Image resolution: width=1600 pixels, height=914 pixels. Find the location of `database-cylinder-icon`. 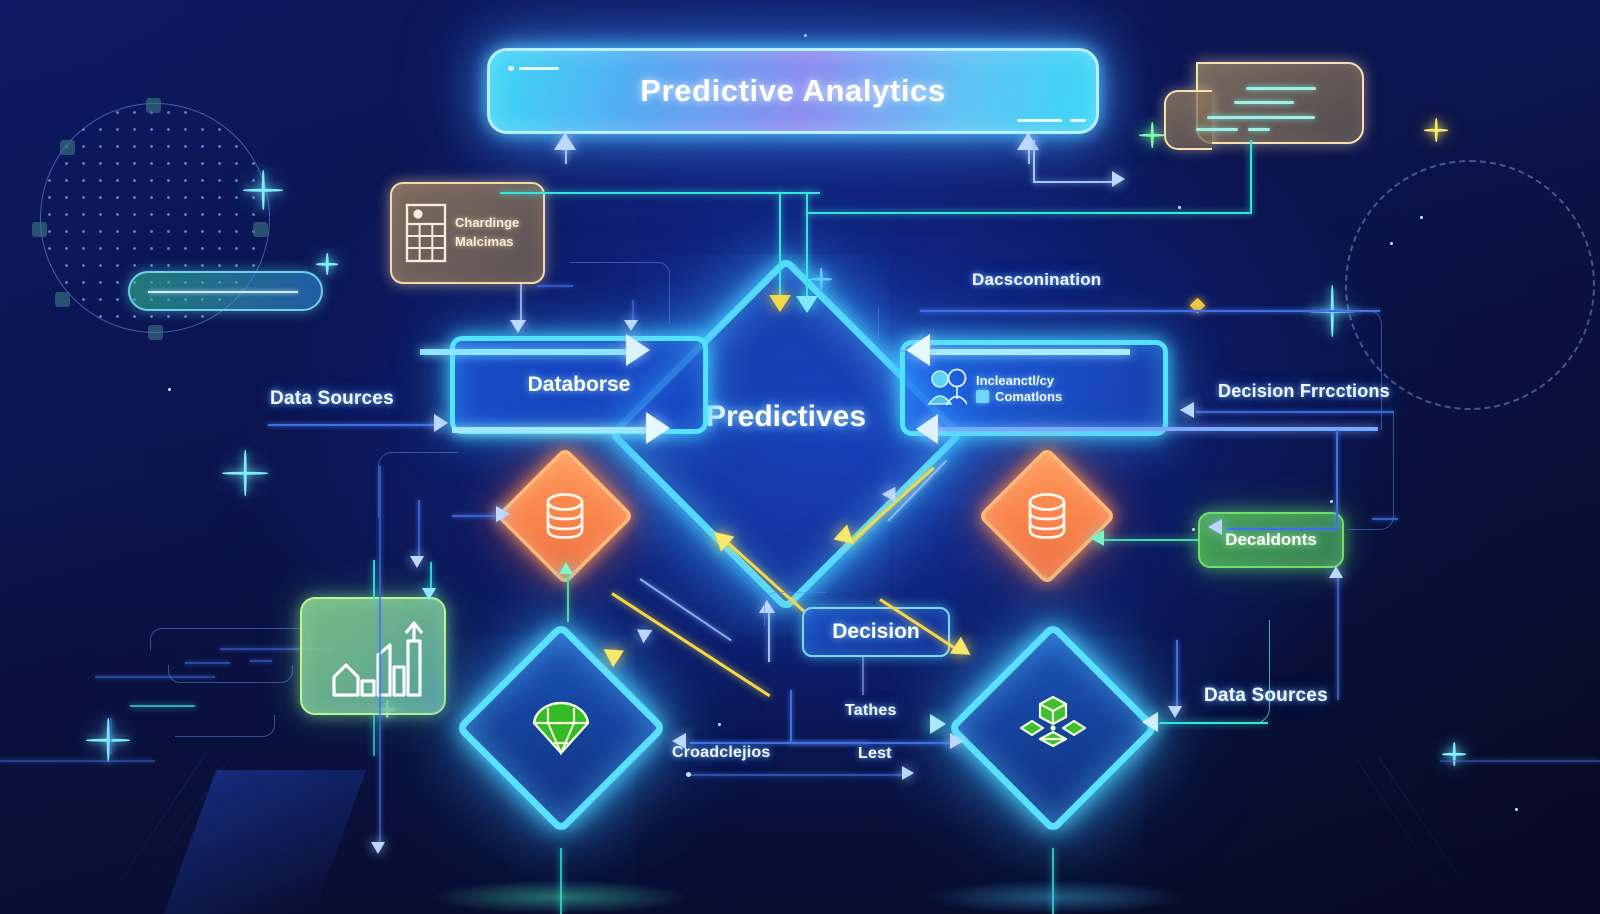

database-cylinder-icon is located at coordinates (565, 516).